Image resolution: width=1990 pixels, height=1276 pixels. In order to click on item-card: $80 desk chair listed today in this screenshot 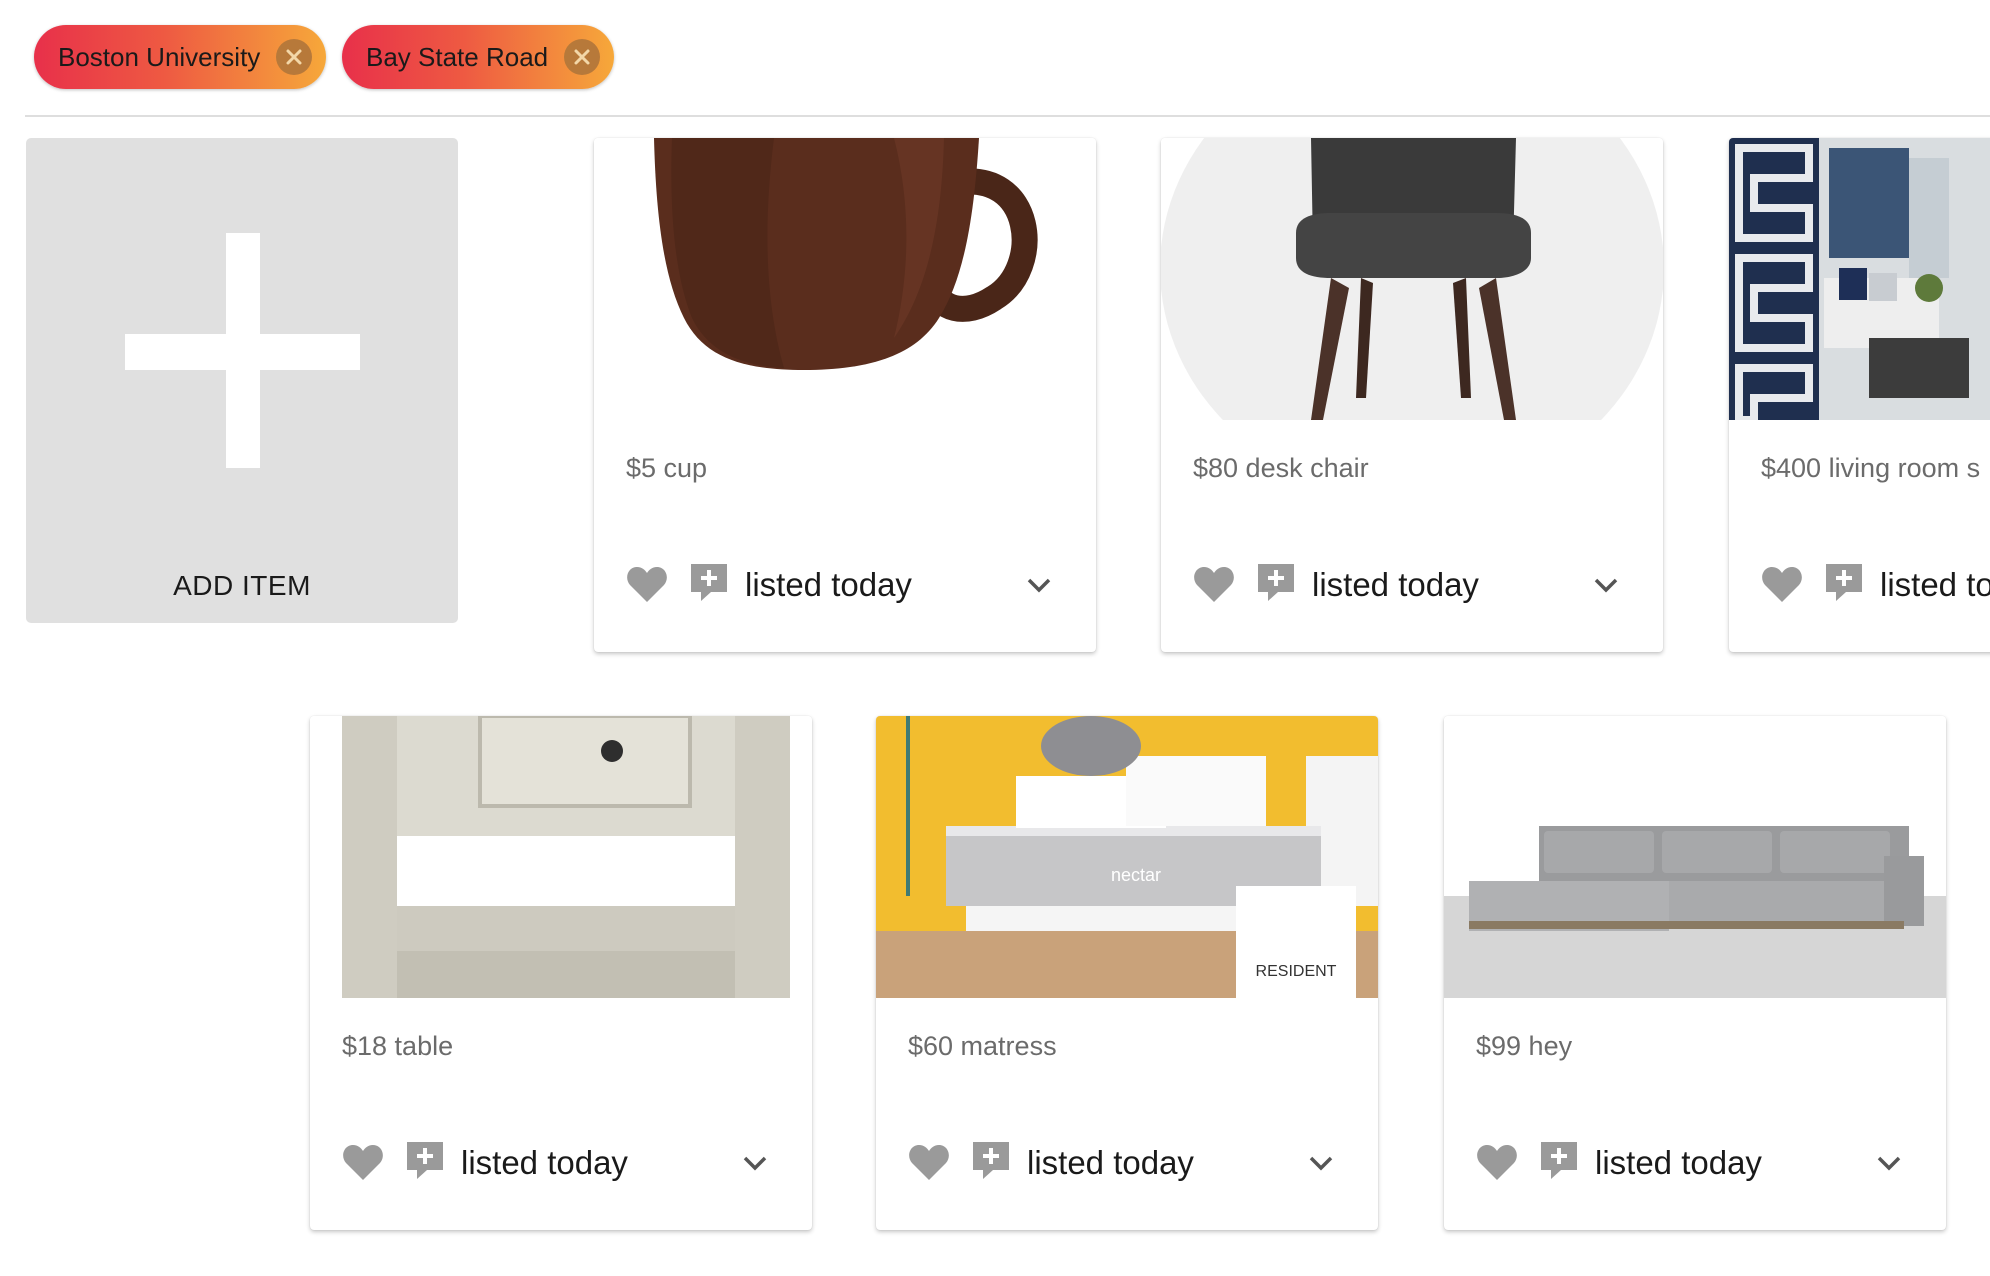, I will do `click(1412, 395)`.